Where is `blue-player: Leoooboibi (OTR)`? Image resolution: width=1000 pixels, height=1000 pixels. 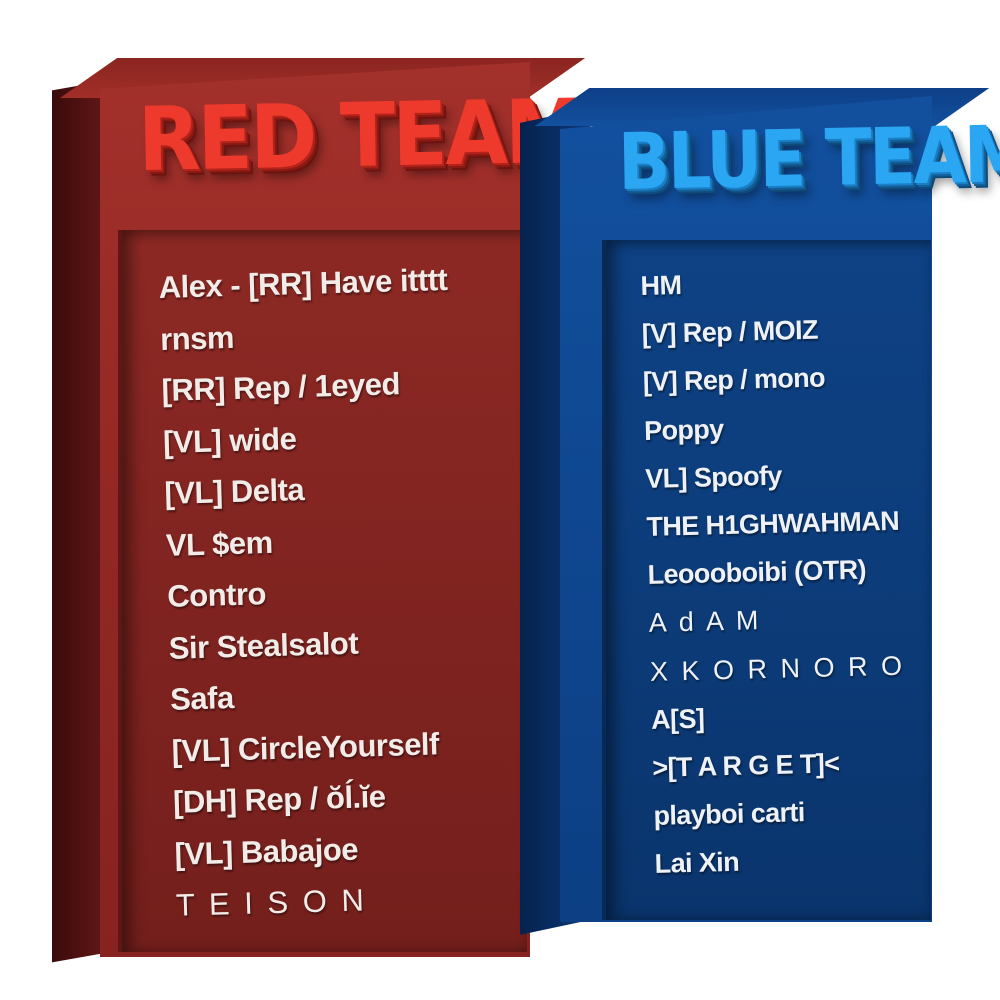 blue-player: Leoooboibi (OTR) is located at coordinates (757, 572).